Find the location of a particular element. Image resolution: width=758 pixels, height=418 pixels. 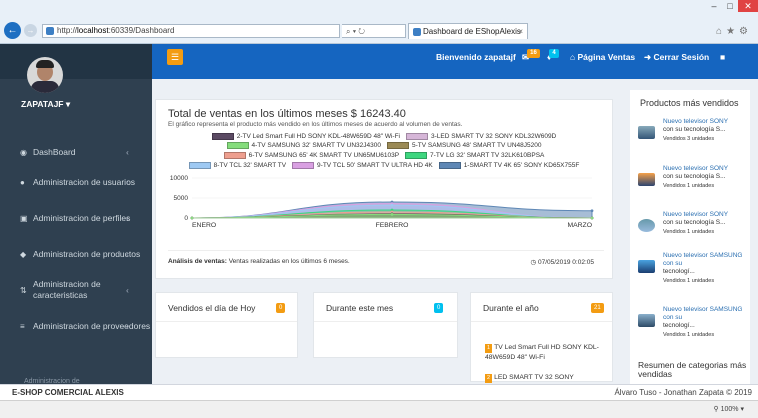

sidebar-item-perfiles: ▣ Administracion de perfiles ‹ is located at coordinates (76, 218).